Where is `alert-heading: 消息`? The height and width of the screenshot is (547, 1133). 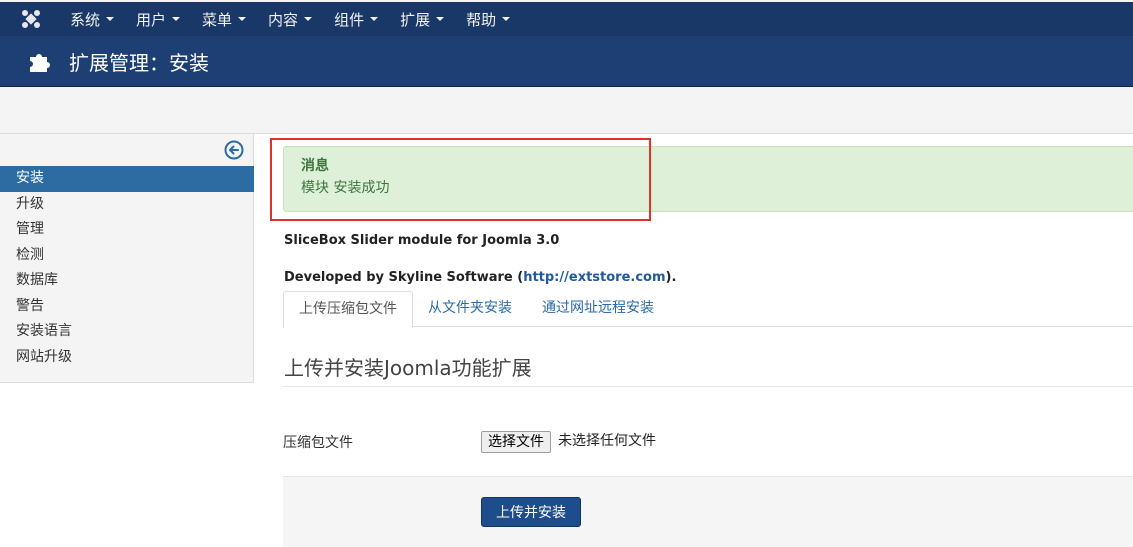 alert-heading: 消息 is located at coordinates (315, 166).